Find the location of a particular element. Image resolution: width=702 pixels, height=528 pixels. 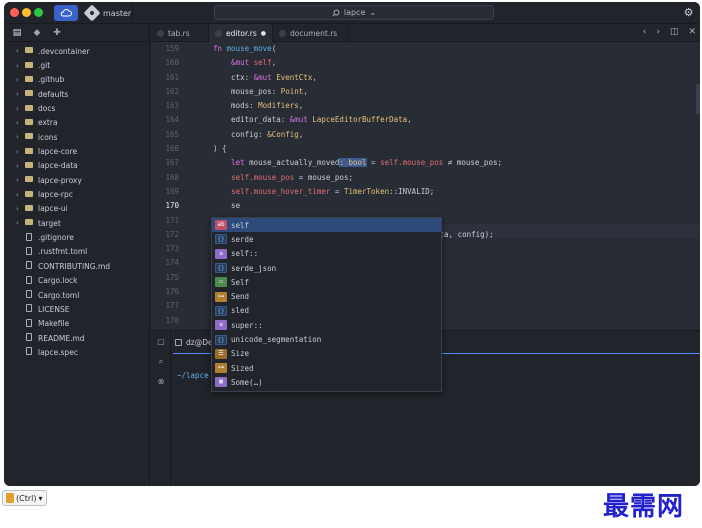

completion-item: ▦ Some(…) is located at coordinates (326, 382).